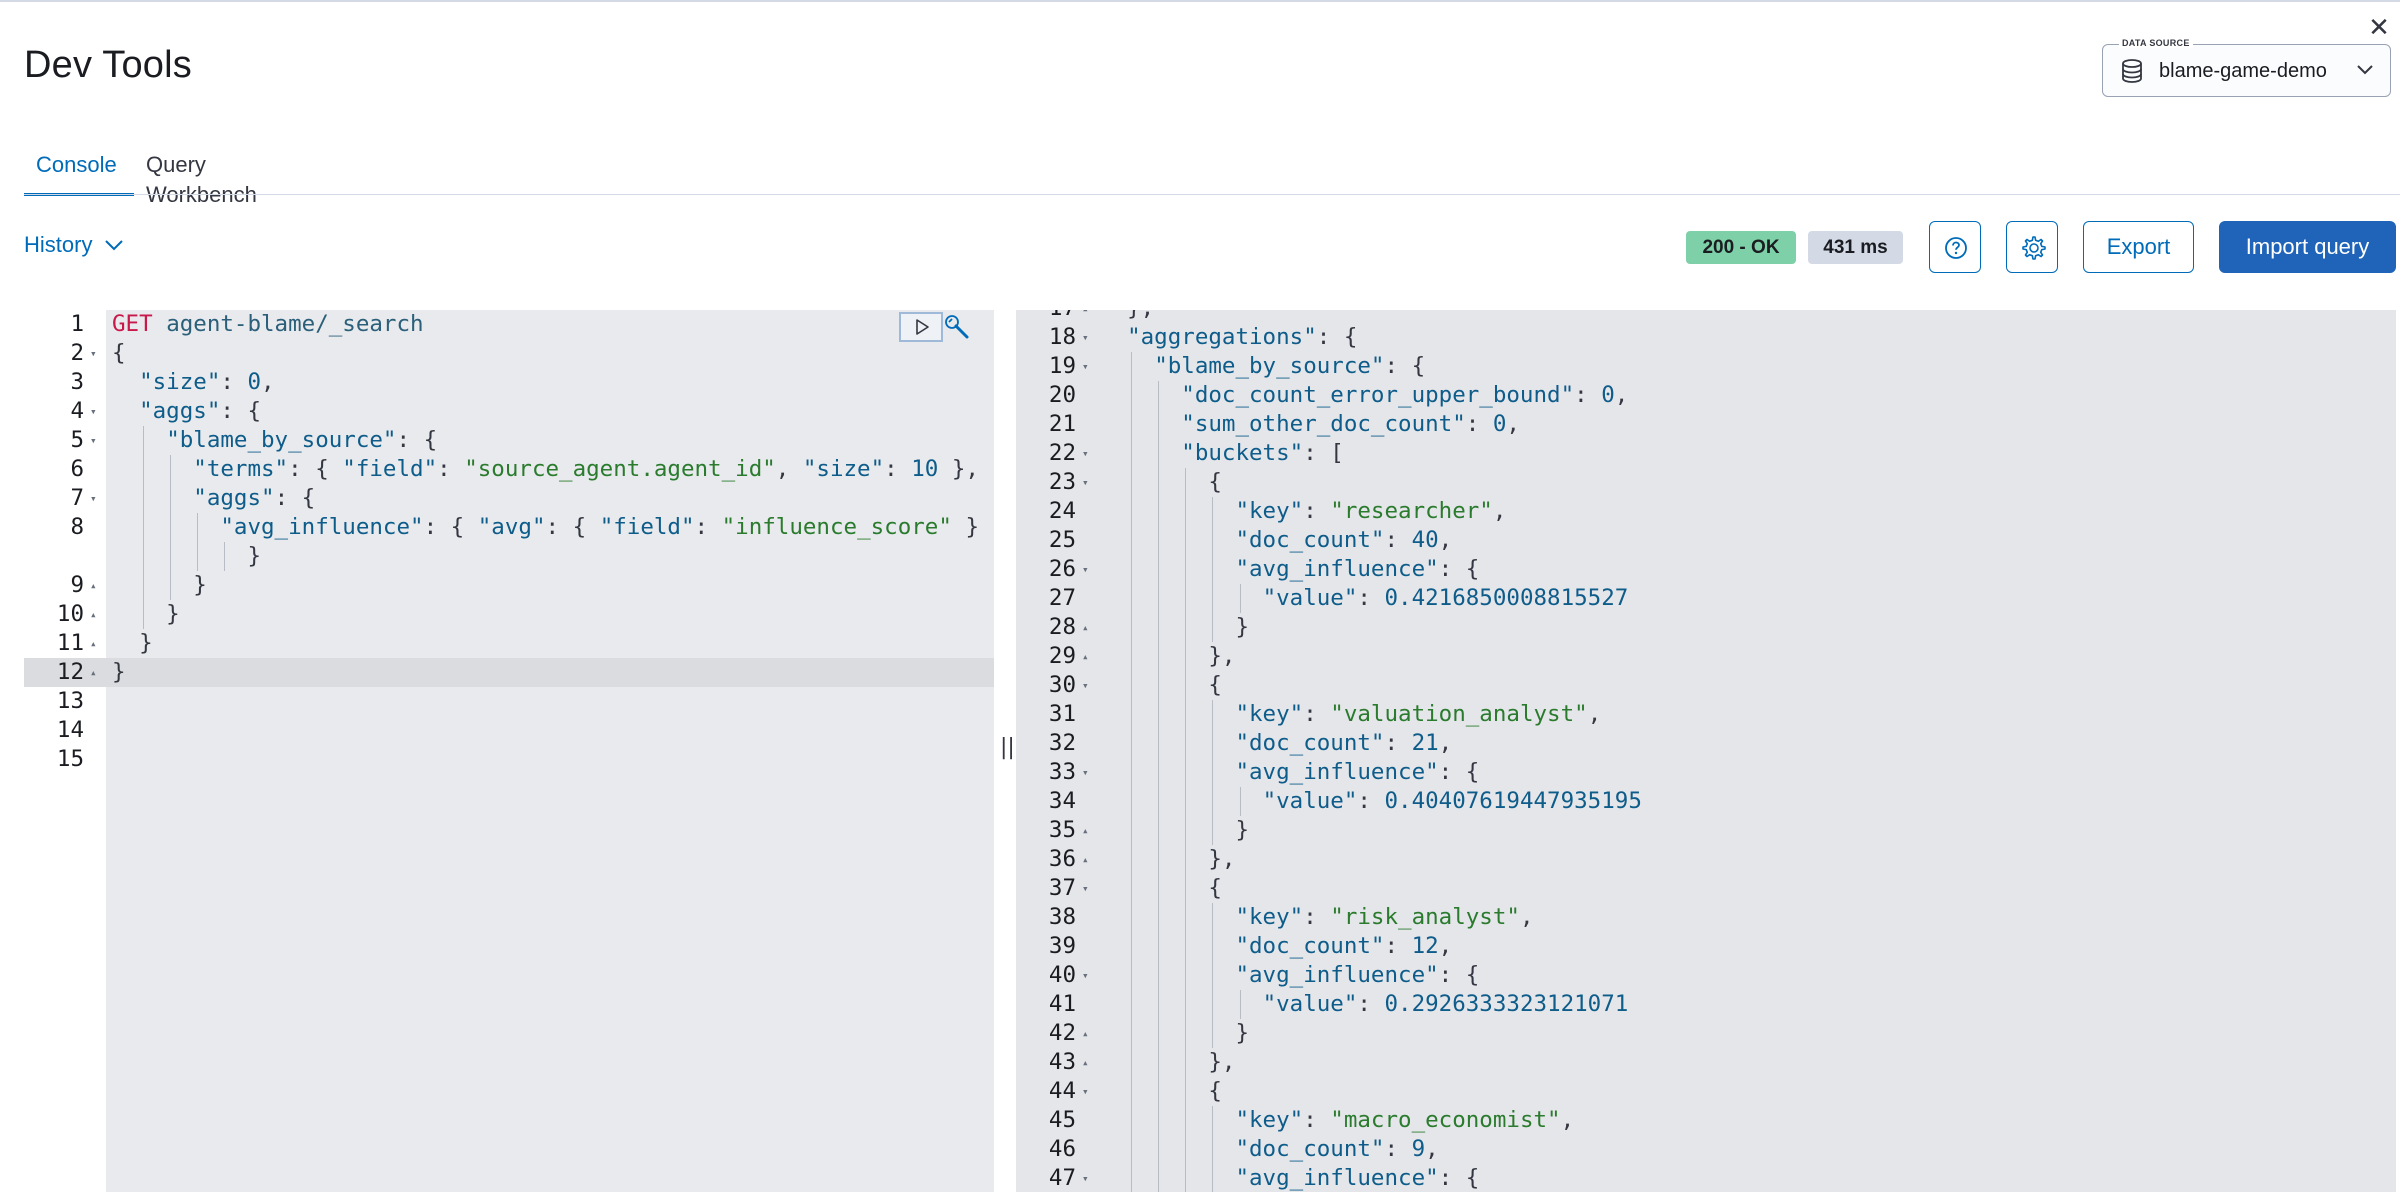 The height and width of the screenshot is (1196, 2400). I want to click on help-button, so click(1955, 247).